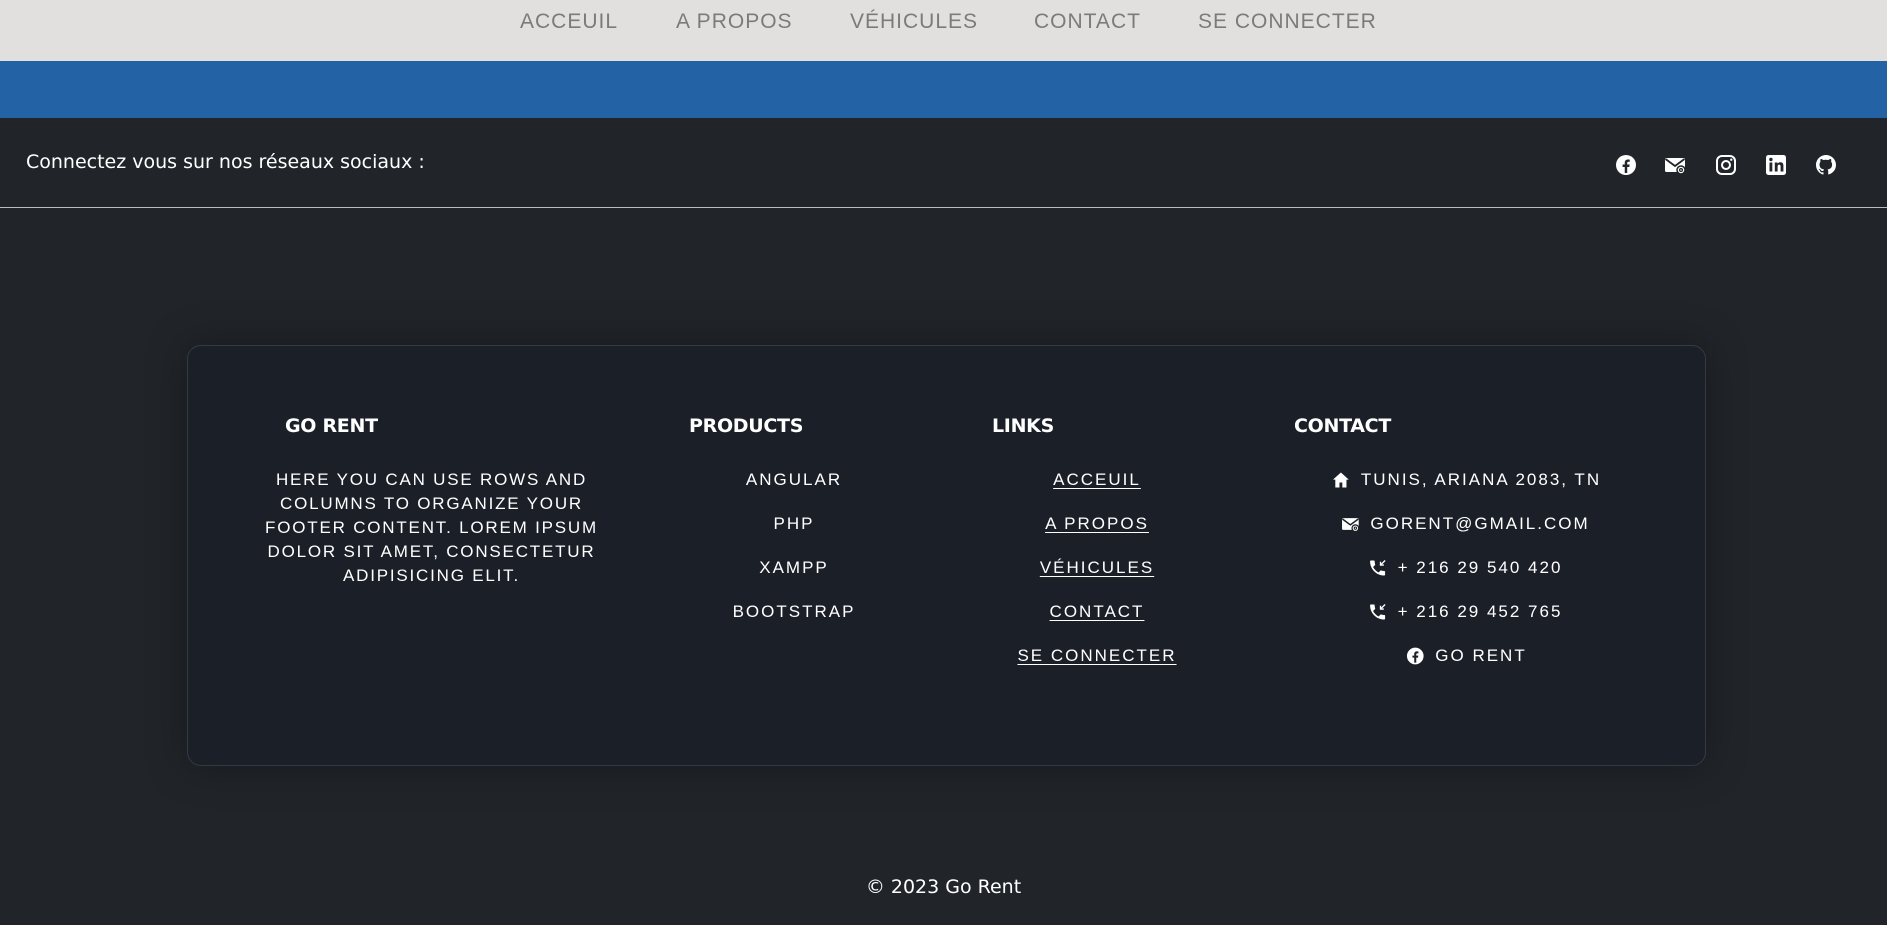 Image resolution: width=1887 pixels, height=925 pixels. I want to click on nav-link-se-connecter: SE CONNECTER, so click(1287, 22).